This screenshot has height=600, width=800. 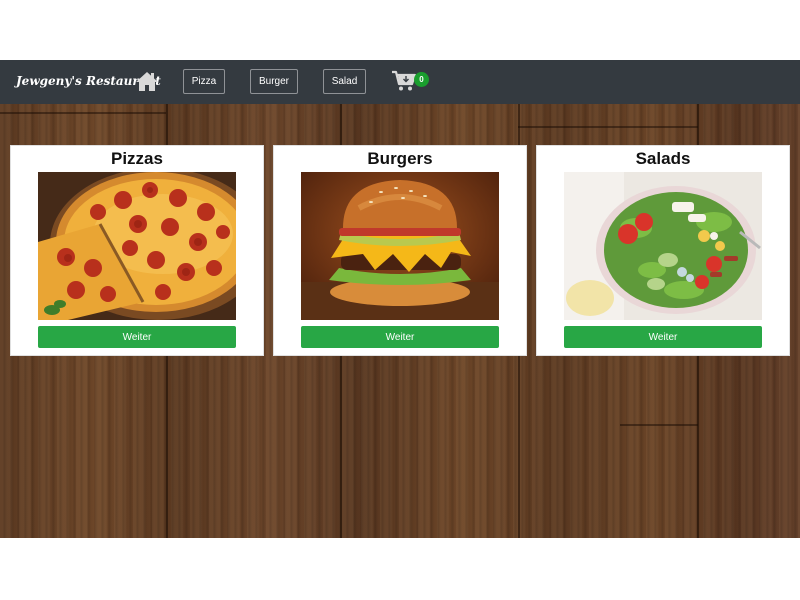 I want to click on cart-count-badge: 0, so click(x=421, y=79).